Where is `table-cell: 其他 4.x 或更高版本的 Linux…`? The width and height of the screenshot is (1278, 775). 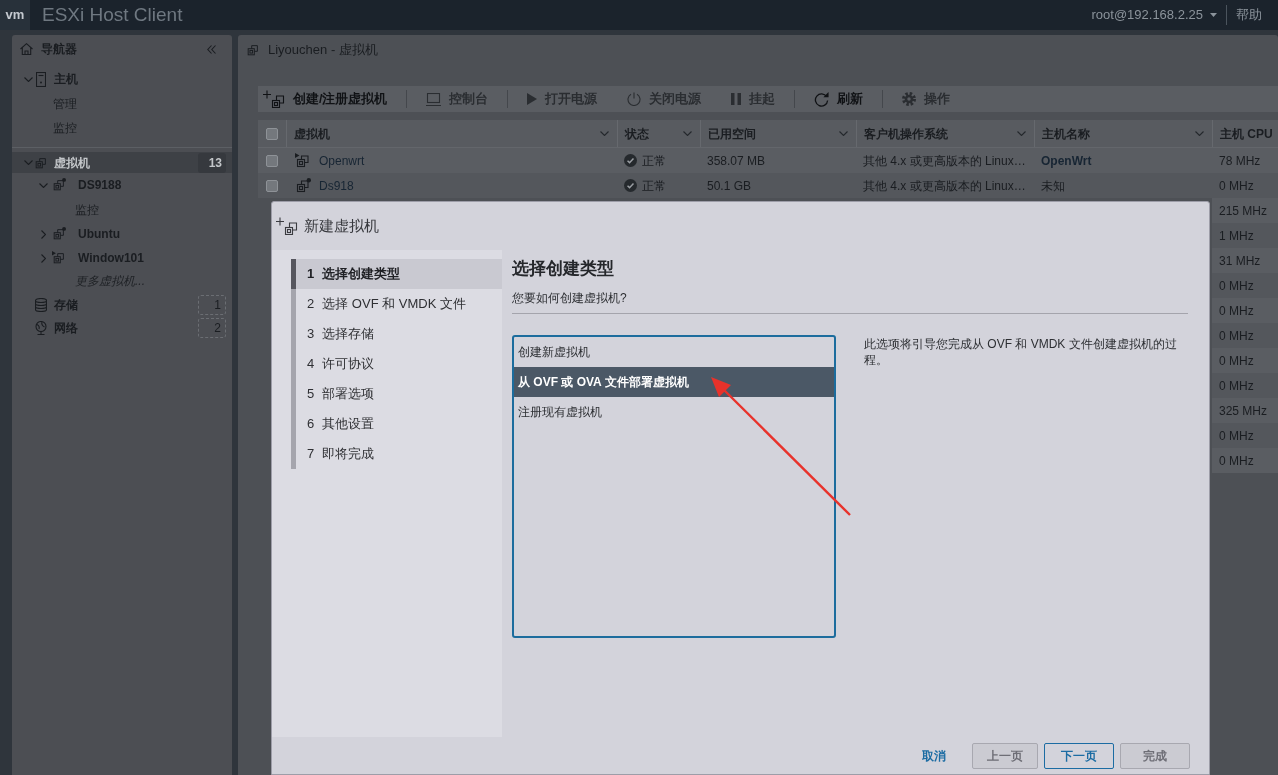 table-cell: 其他 4.x 或更高版本的 Linux… is located at coordinates (945, 160).